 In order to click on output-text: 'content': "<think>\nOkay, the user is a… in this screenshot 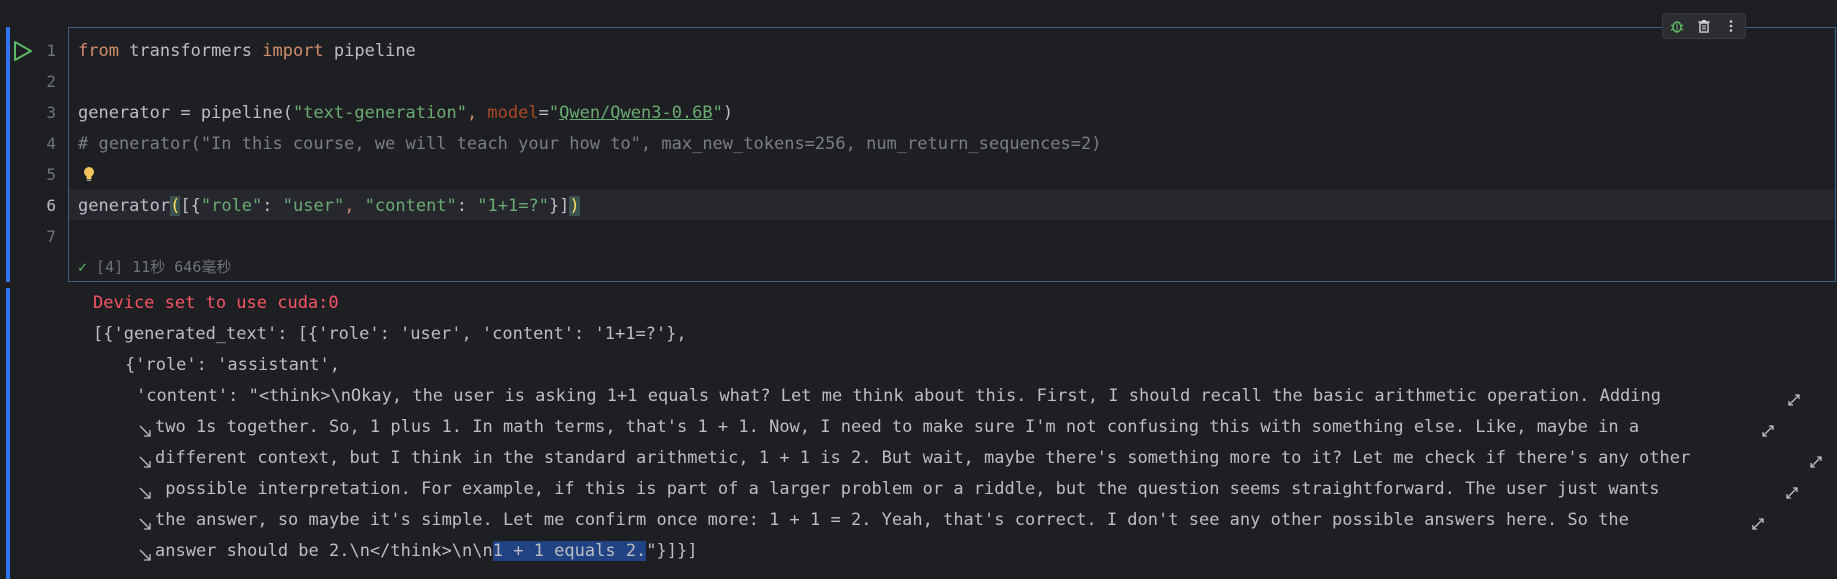, I will do `click(898, 396)`.